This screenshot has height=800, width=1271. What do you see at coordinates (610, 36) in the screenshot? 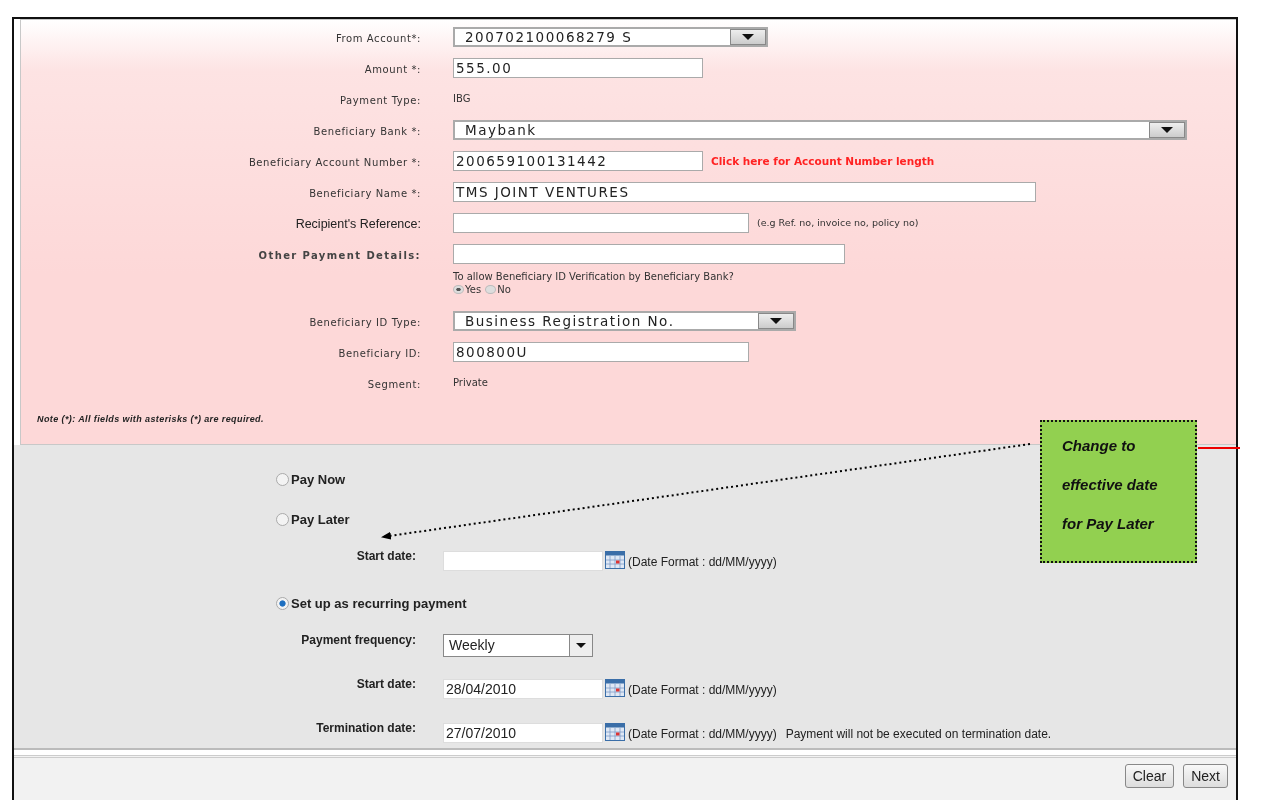
I see `dropdown: 200702100068279 S` at bounding box center [610, 36].